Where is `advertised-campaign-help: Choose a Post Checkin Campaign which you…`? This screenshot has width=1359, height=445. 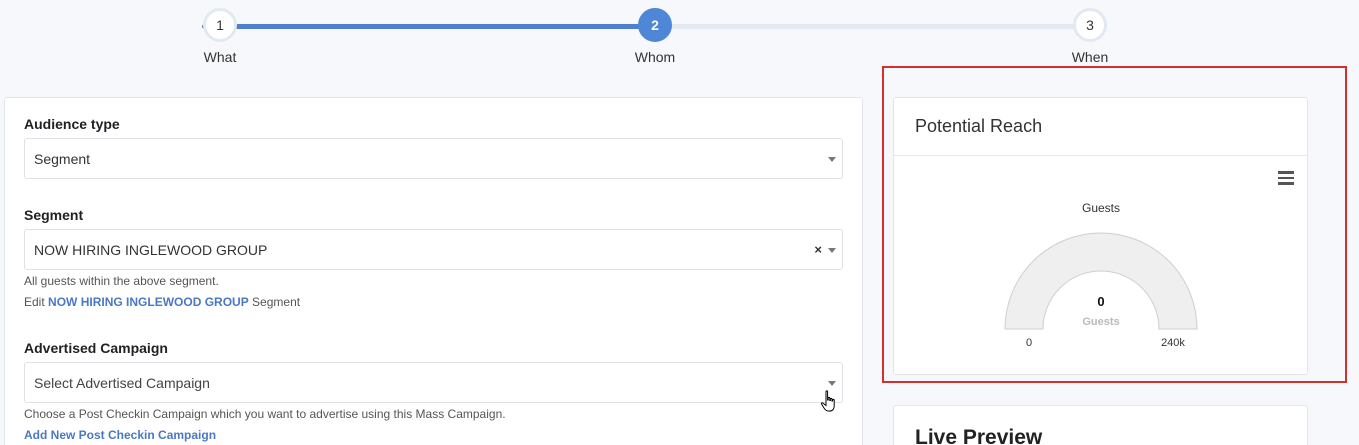 advertised-campaign-help: Choose a Post Checkin Campaign which you… is located at coordinates (265, 414).